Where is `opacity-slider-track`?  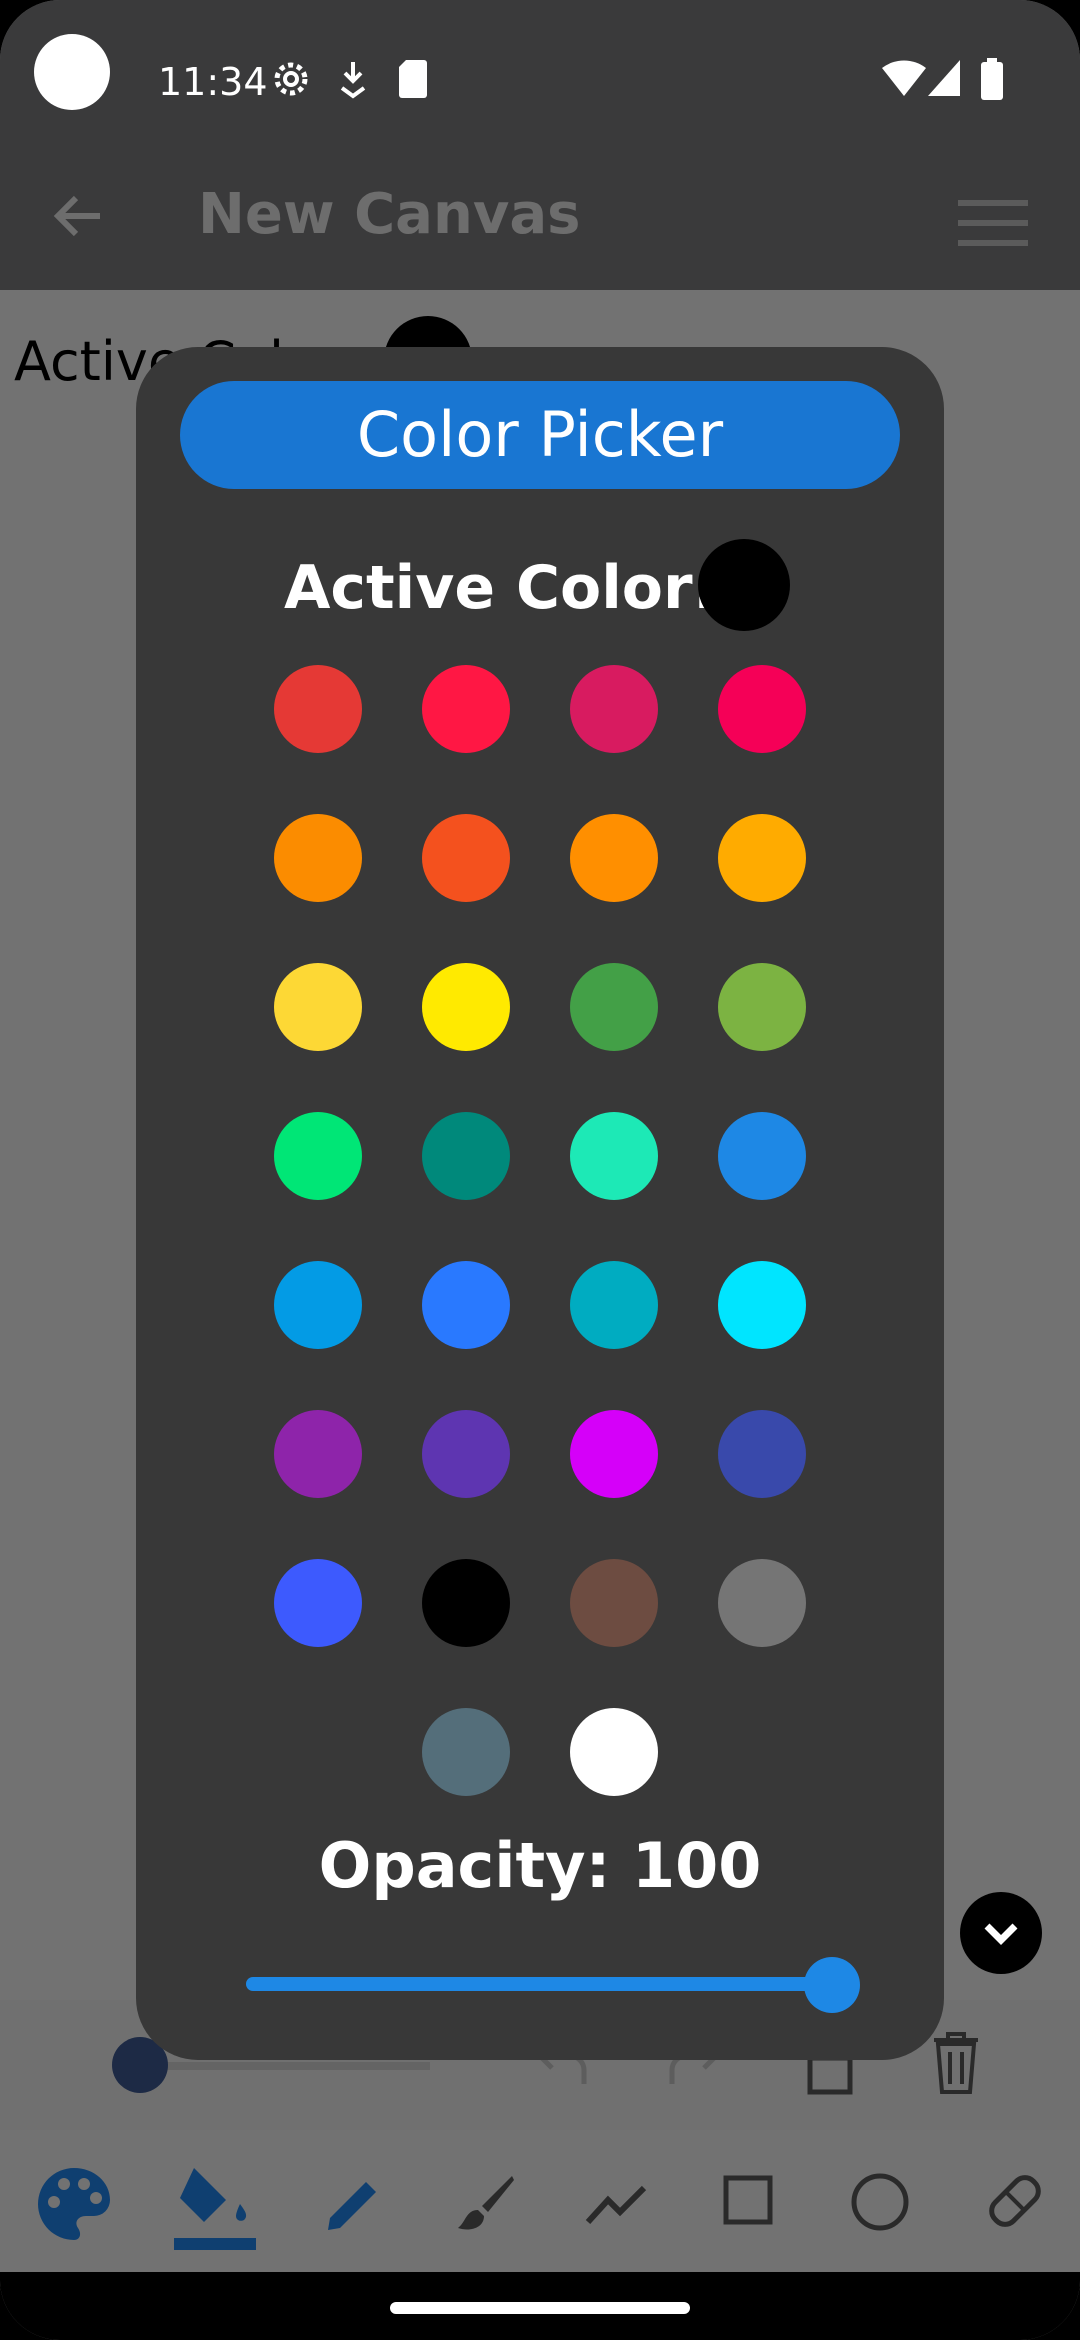
opacity-slider-track is located at coordinates (546, 1984).